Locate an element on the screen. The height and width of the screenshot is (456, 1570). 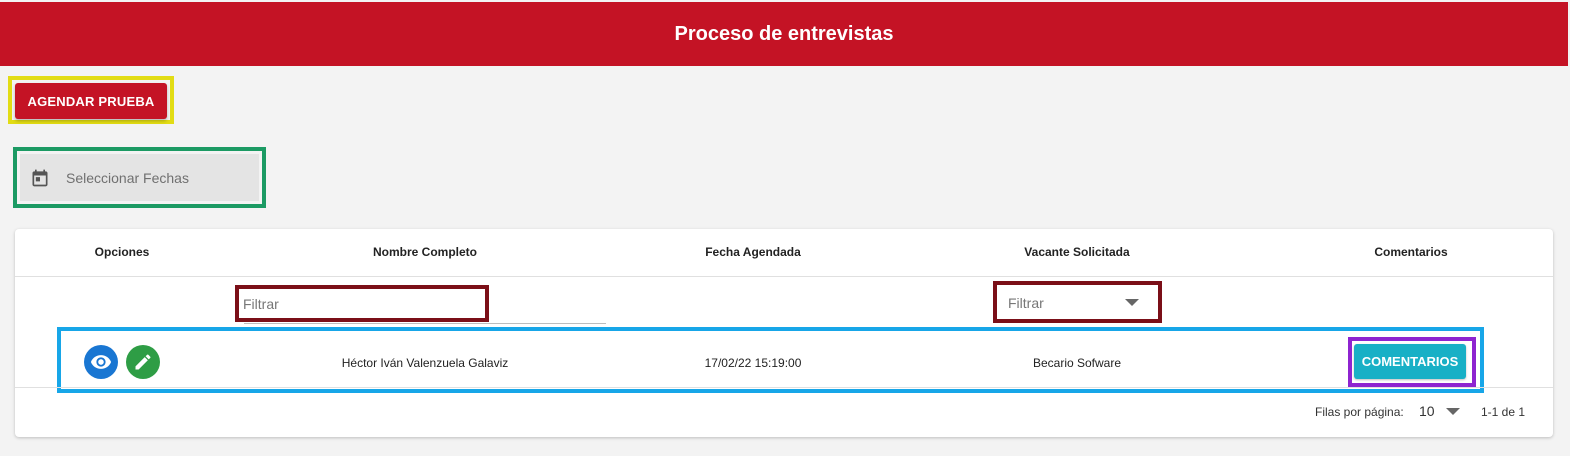
comments-button: COMENTARIOS is located at coordinates (1410, 361).